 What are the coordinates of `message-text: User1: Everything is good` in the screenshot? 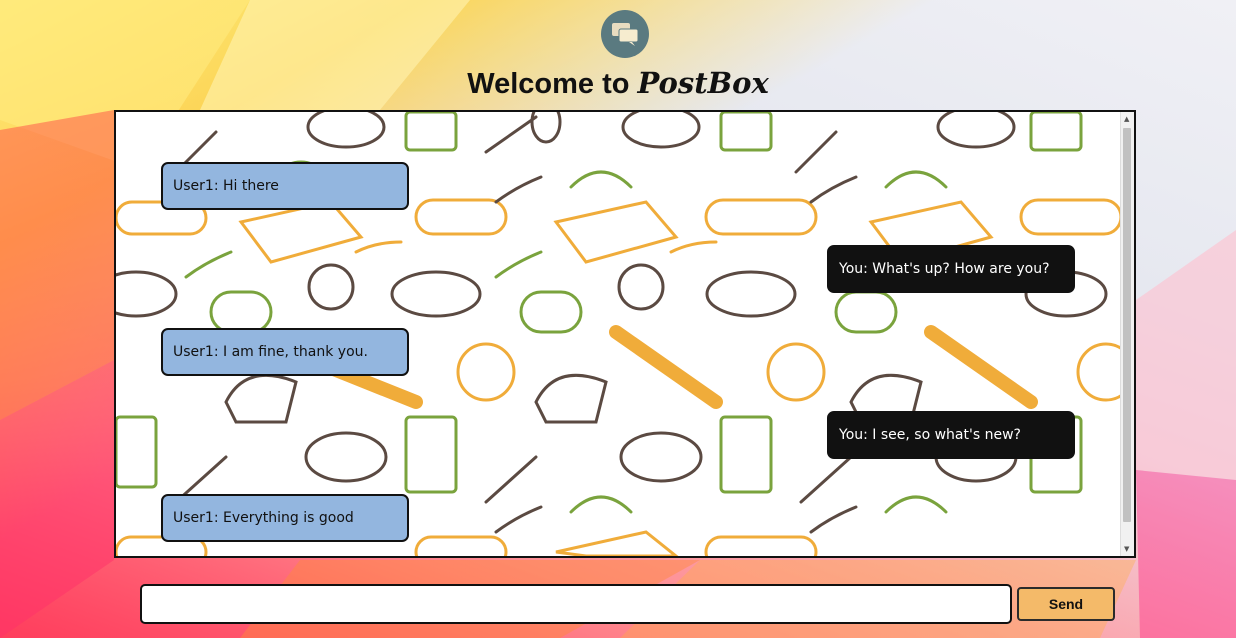 It's located at (263, 518).